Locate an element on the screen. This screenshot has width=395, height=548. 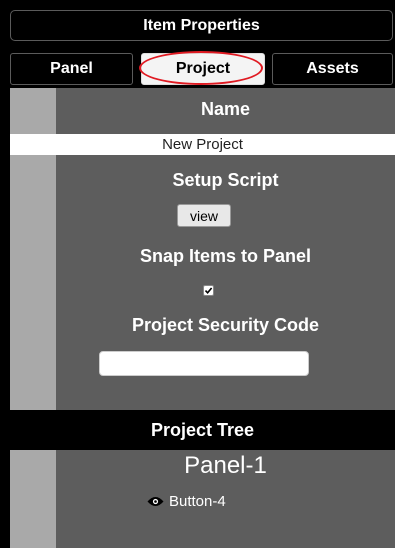
tree-left-strip is located at coordinates (33, 499).